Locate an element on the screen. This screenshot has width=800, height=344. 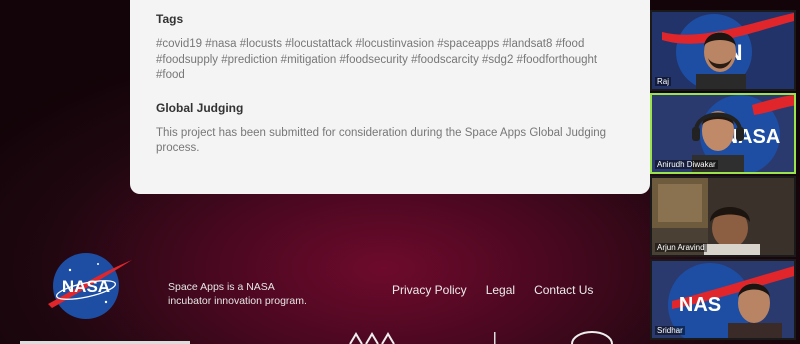
participant-tile-raj: A N Raj is located at coordinates (723, 50).